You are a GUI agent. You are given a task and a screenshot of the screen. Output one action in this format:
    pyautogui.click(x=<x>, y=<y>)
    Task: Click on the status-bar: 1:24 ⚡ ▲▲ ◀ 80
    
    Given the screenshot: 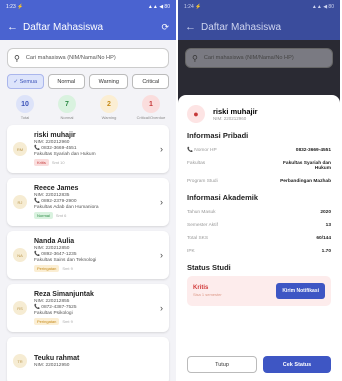 What is the action you would take?
    pyautogui.click(x=259, y=7)
    